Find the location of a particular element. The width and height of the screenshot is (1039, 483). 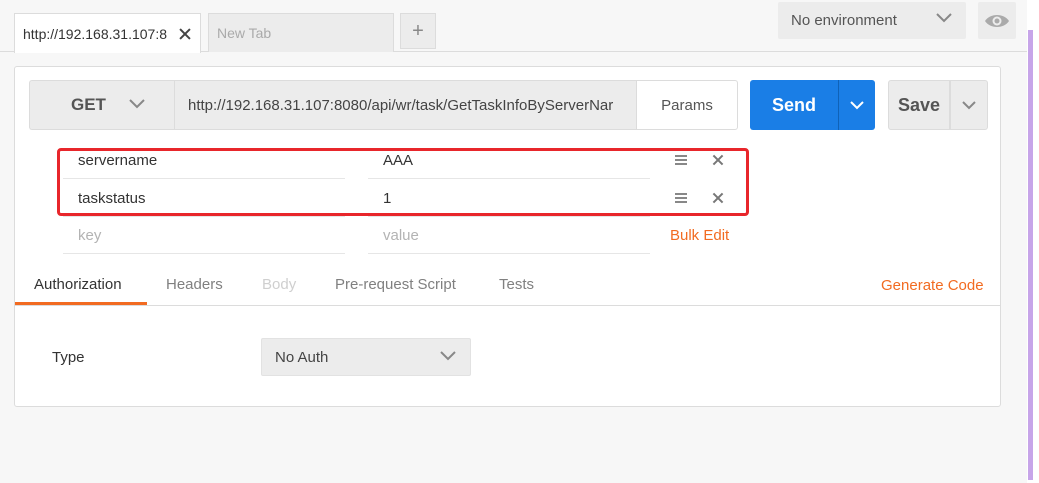

param-key-input: key is located at coordinates (204, 235).